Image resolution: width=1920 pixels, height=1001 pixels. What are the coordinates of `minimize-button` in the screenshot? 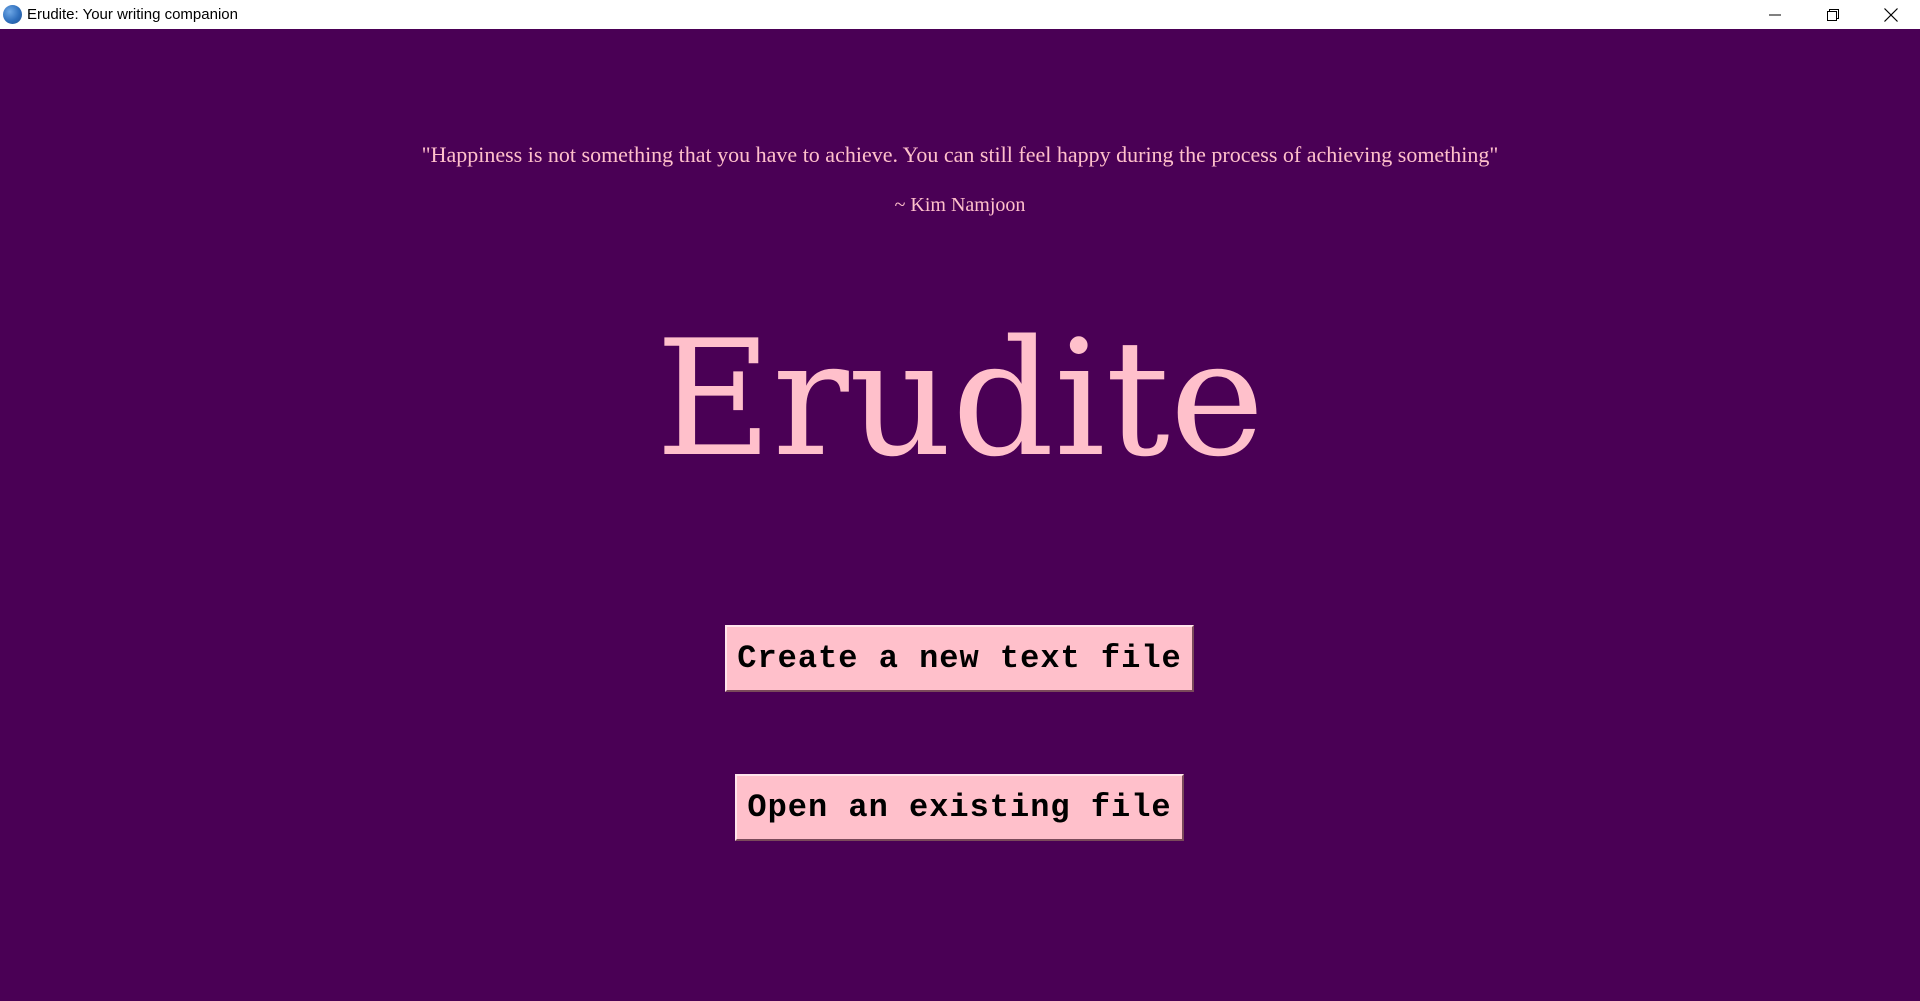 It's located at (1775, 14).